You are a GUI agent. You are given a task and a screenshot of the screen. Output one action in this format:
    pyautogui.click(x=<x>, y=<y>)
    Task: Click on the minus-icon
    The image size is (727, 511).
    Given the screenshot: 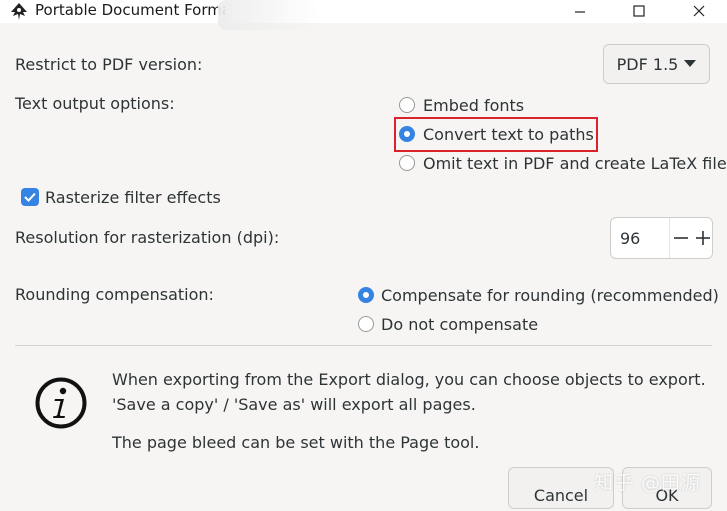 What is the action you would take?
    pyautogui.click(x=681, y=238)
    